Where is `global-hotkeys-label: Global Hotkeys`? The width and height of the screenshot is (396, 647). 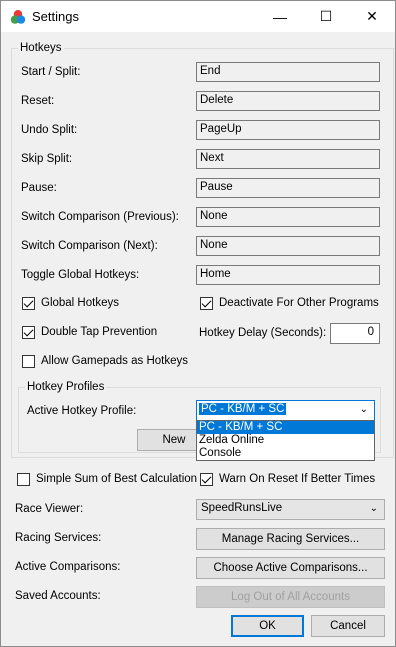
global-hotkeys-label: Global Hotkeys is located at coordinates (80, 303).